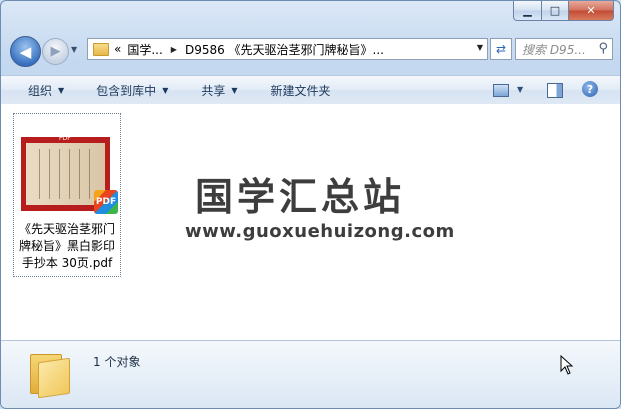 This screenshot has height=409, width=621. Describe the element at coordinates (74, 49) in the screenshot. I see `recent-pages-dropdown: ▼` at that location.